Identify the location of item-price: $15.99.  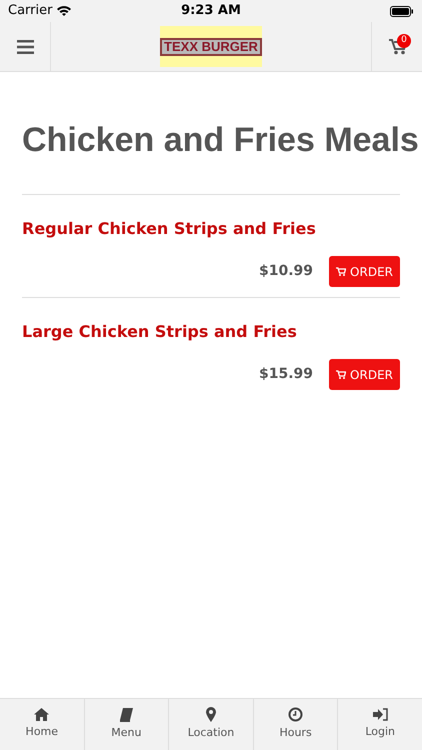
(286, 374).